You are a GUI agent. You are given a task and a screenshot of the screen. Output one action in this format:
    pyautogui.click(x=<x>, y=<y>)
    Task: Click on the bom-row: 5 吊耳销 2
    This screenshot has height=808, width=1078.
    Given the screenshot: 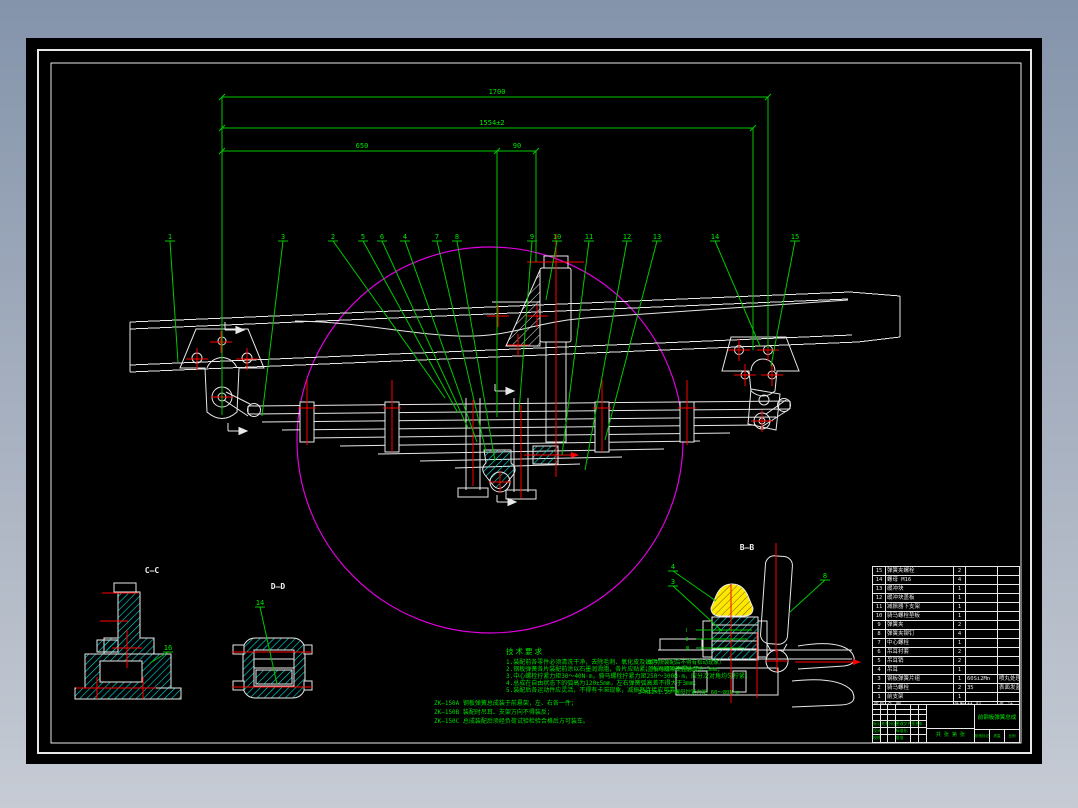 What is the action you would take?
    pyautogui.click(x=946, y=661)
    